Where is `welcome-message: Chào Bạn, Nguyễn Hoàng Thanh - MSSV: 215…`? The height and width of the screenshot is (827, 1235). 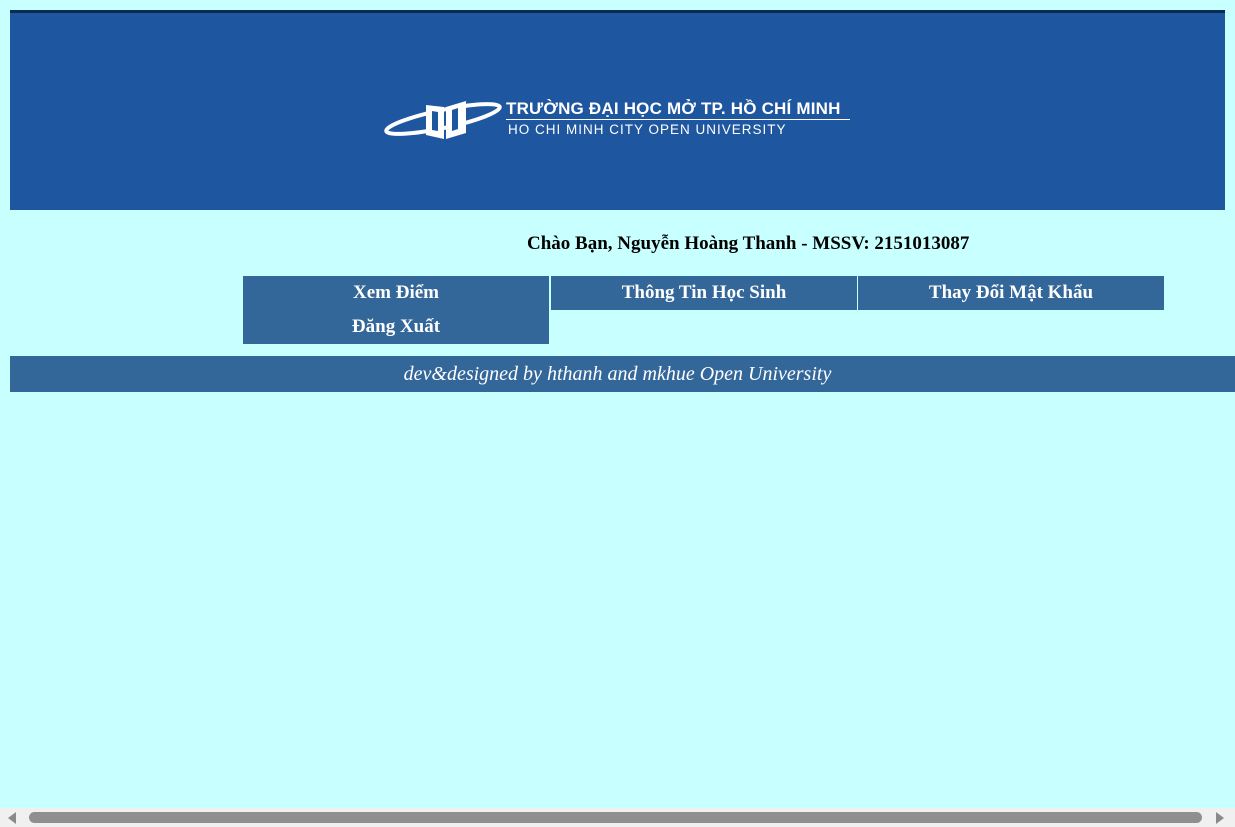
welcome-message: Chào Bạn, Nguyễn Hoàng Thanh - MSSV: 215… is located at coordinates (748, 243).